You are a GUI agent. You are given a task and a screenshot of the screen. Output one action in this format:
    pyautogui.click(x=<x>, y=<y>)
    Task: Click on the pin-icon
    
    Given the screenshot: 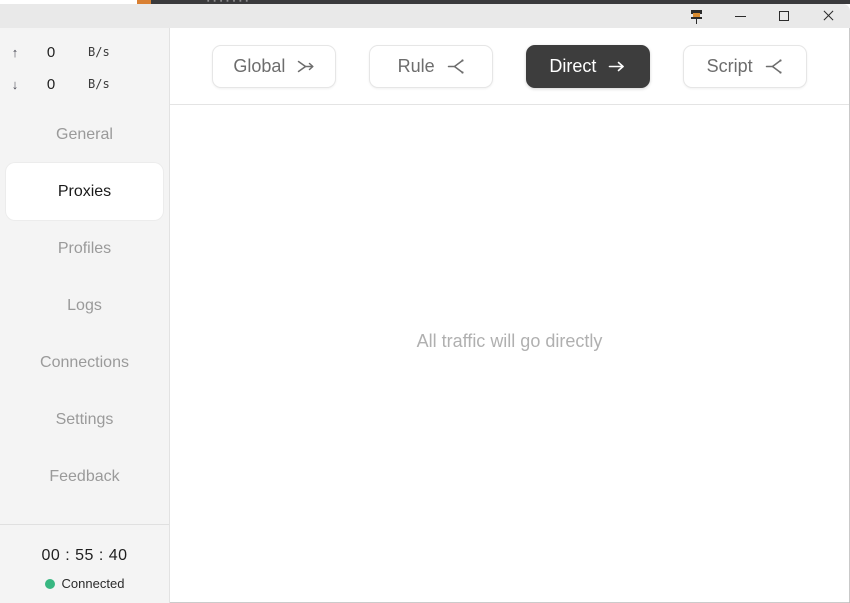 What is the action you would take?
    pyautogui.click(x=696, y=16)
    